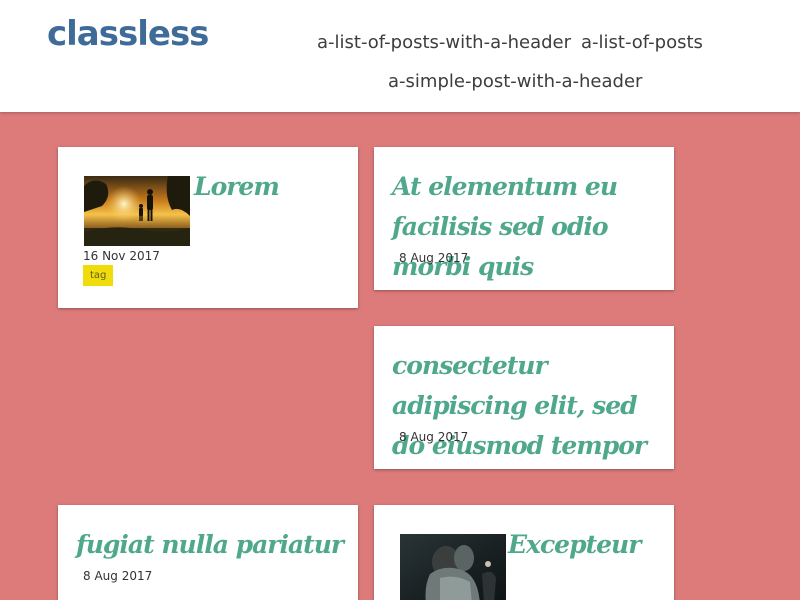 The width and height of the screenshot is (800, 600). I want to click on post-tag: tag, so click(98, 275).